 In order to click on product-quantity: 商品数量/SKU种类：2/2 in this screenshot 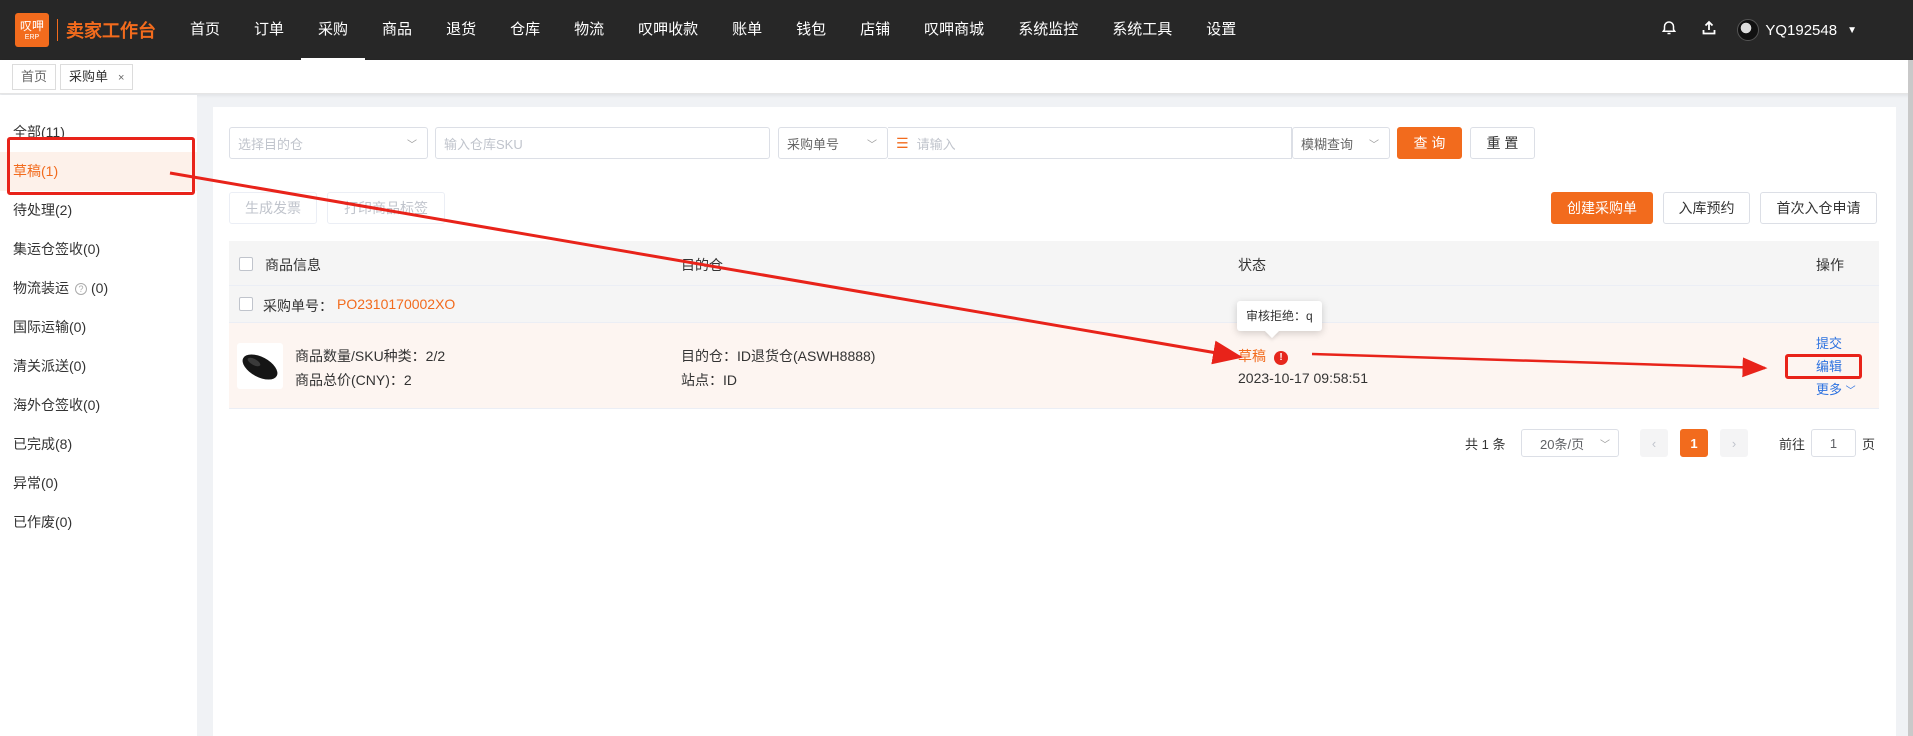, I will do `click(370, 356)`.